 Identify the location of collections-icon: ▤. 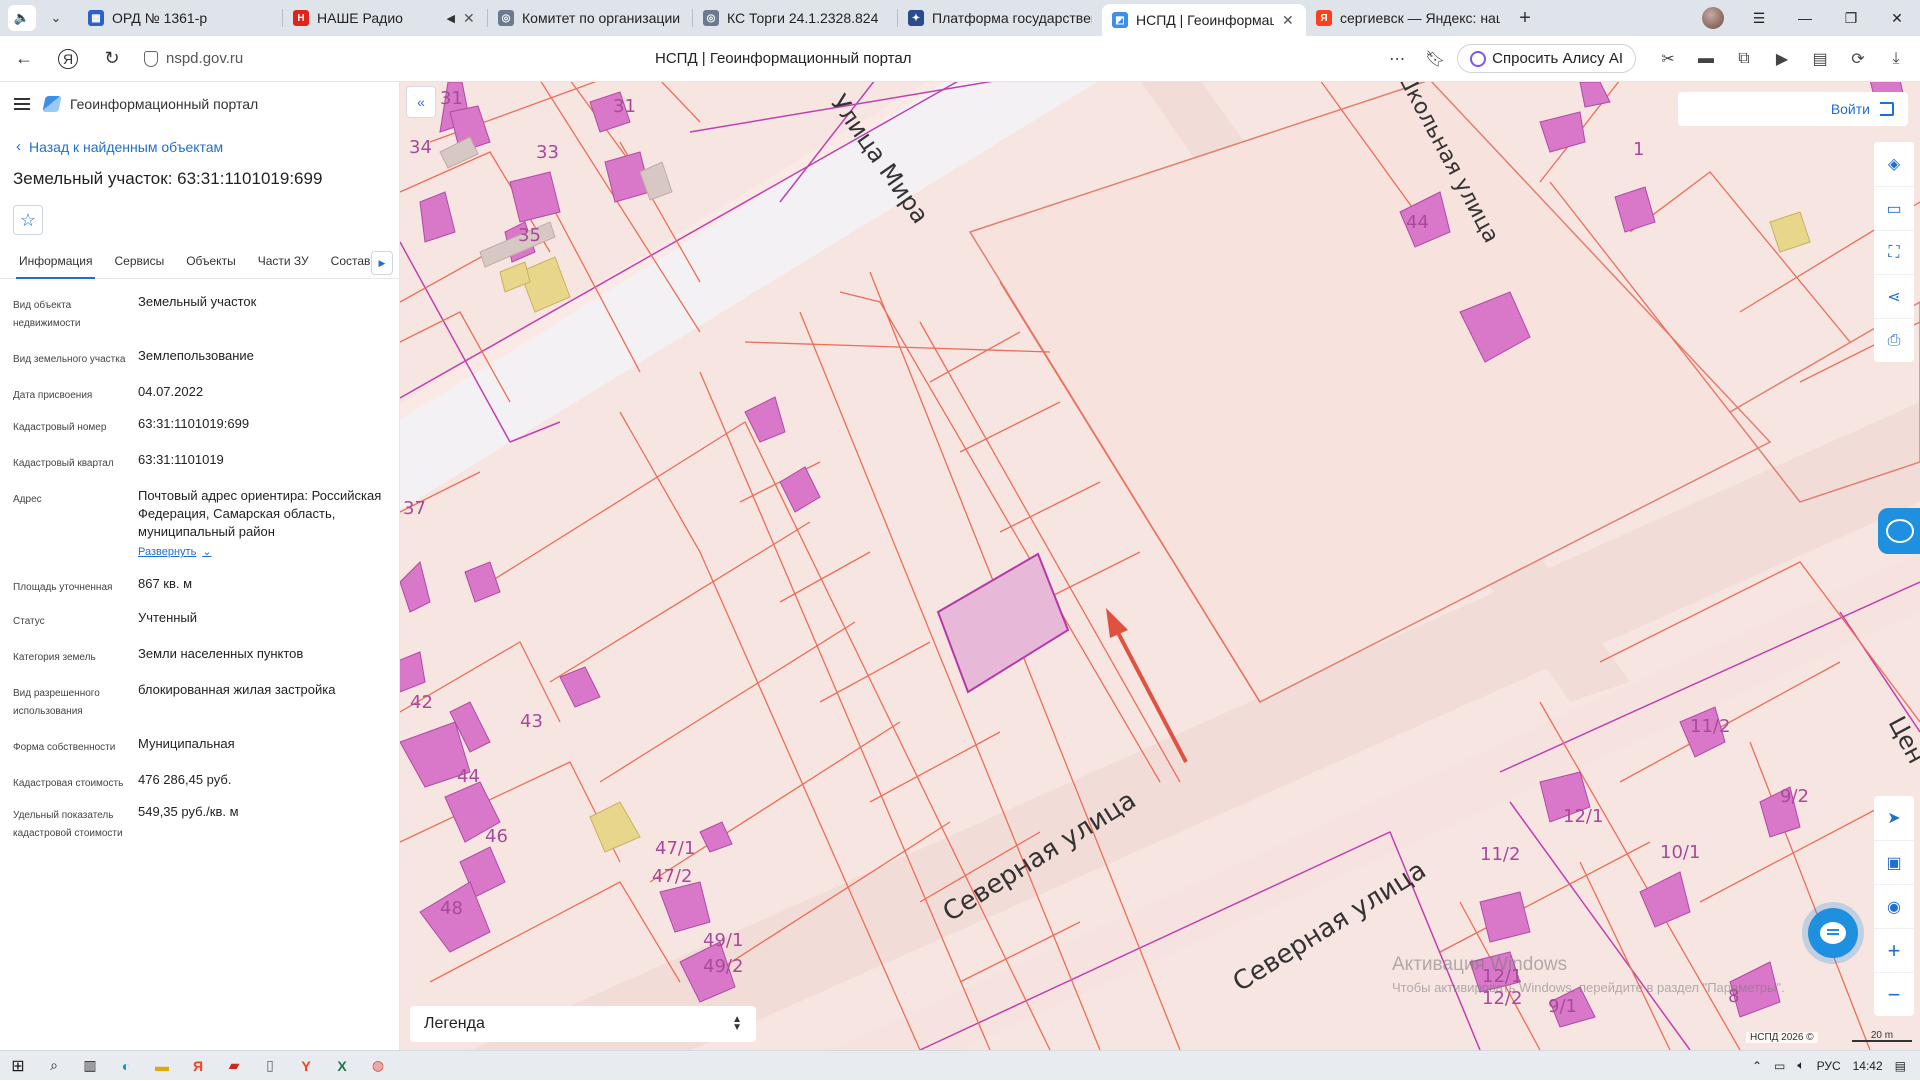
(1820, 59).